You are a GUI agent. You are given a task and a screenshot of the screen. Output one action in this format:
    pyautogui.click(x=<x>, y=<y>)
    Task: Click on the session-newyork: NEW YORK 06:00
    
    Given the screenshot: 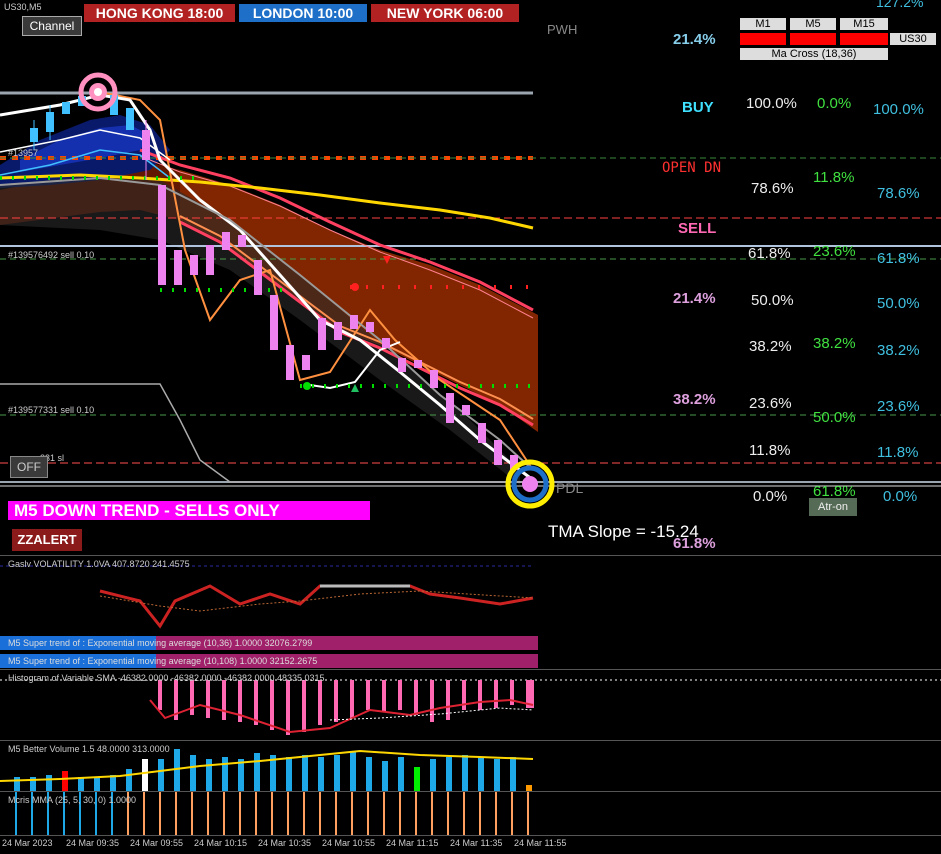 What is the action you would take?
    pyautogui.click(x=445, y=13)
    